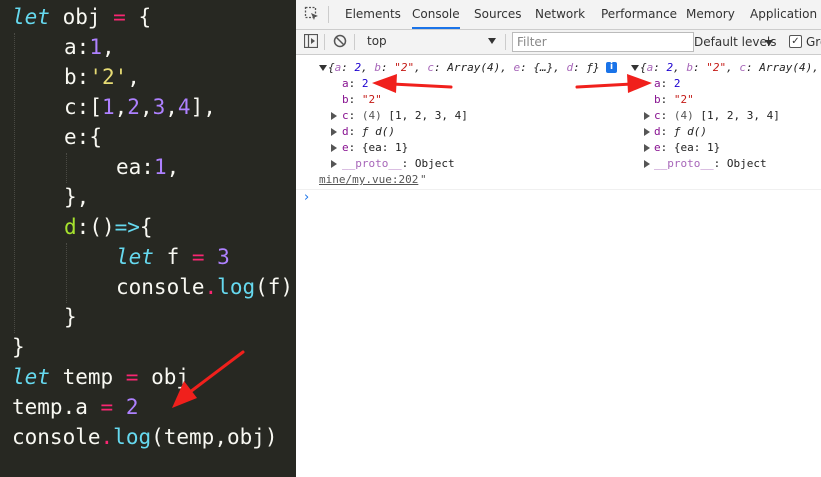  I want to click on code-line-12: }, so click(18, 347).